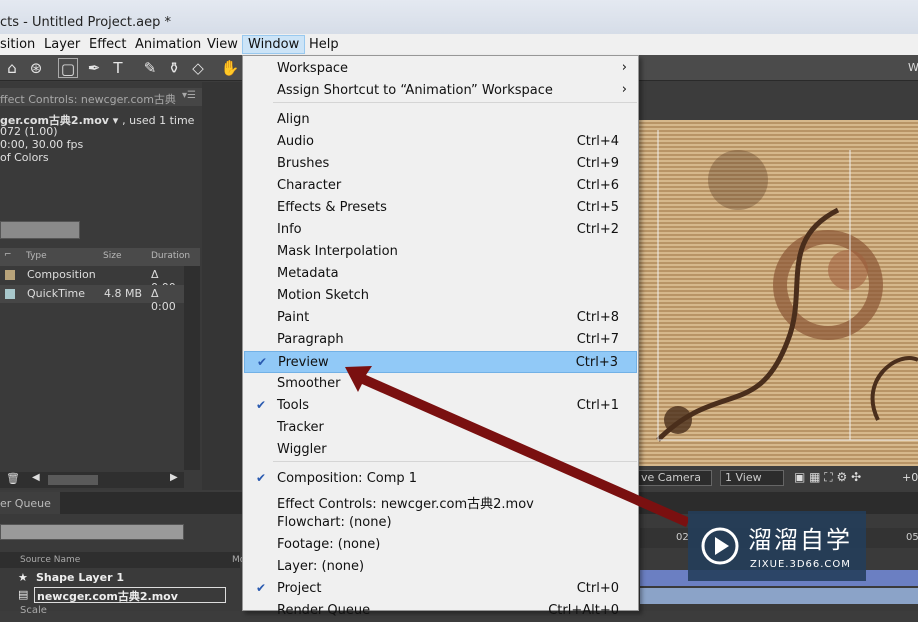  What do you see at coordinates (597, 229) in the screenshot?
I see `menu-item-shortcut: Ctrl+2` at bounding box center [597, 229].